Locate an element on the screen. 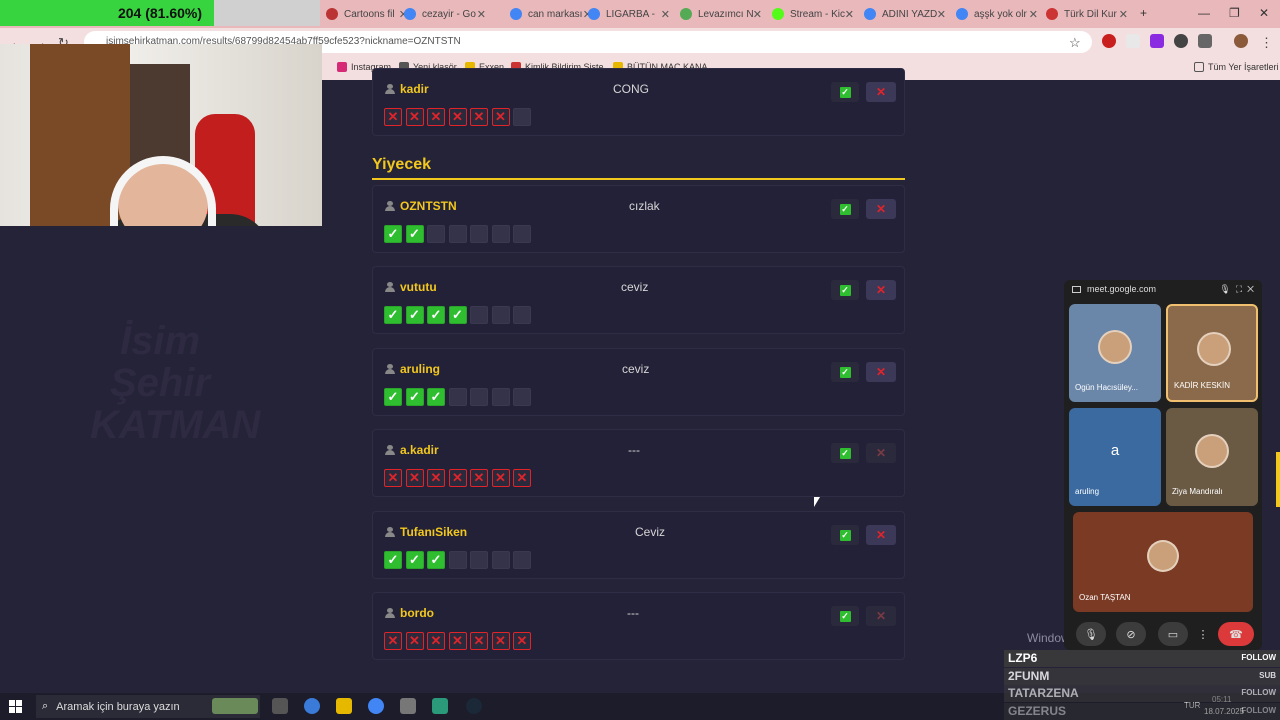  participant-tile: Ziya Mandıralı is located at coordinates (1212, 457).